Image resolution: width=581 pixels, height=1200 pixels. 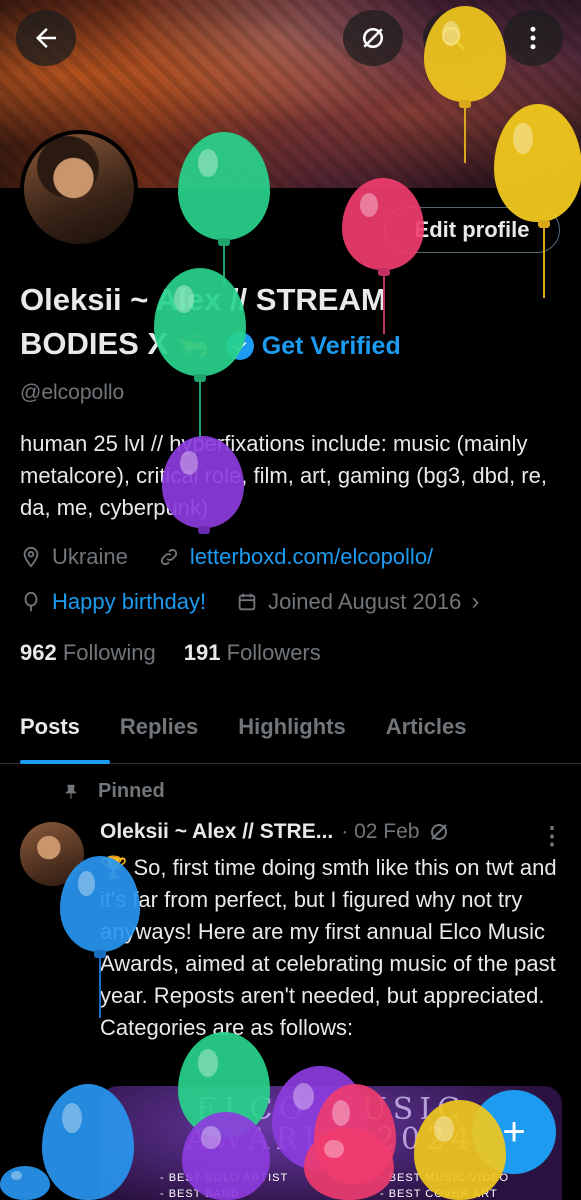 I want to click on following-link: 962 Following, so click(x=88, y=653).